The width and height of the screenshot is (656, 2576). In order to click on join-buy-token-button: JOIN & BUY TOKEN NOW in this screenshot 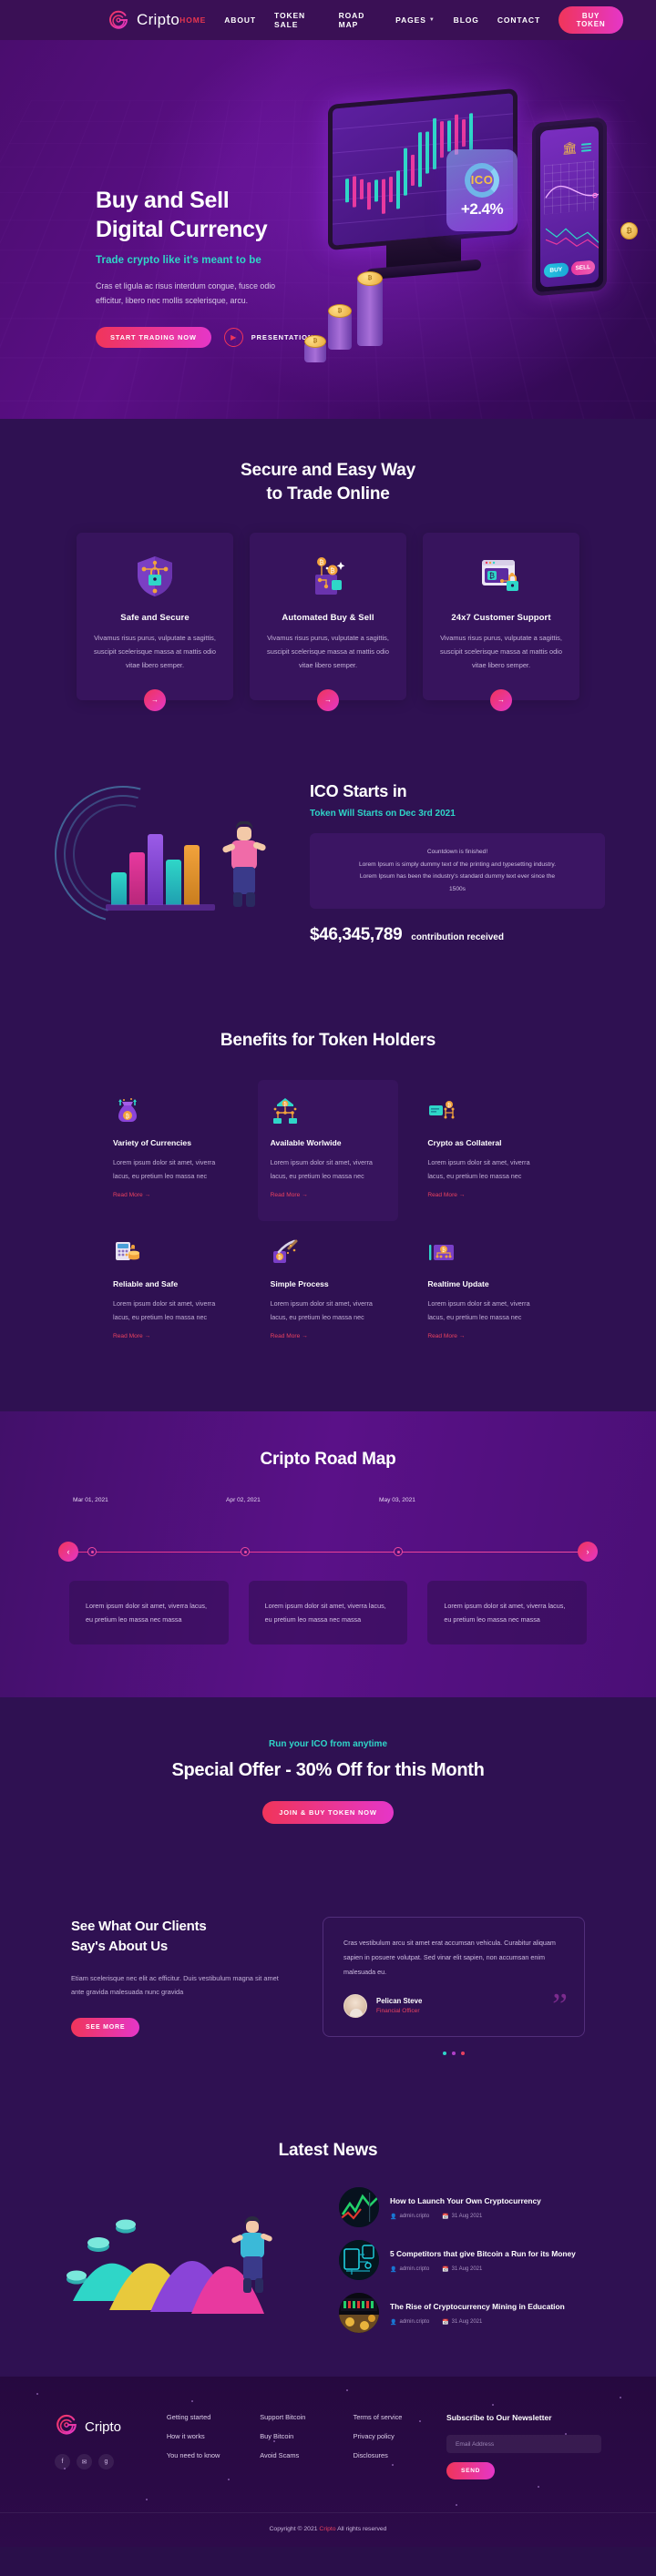, I will do `click(328, 1813)`.